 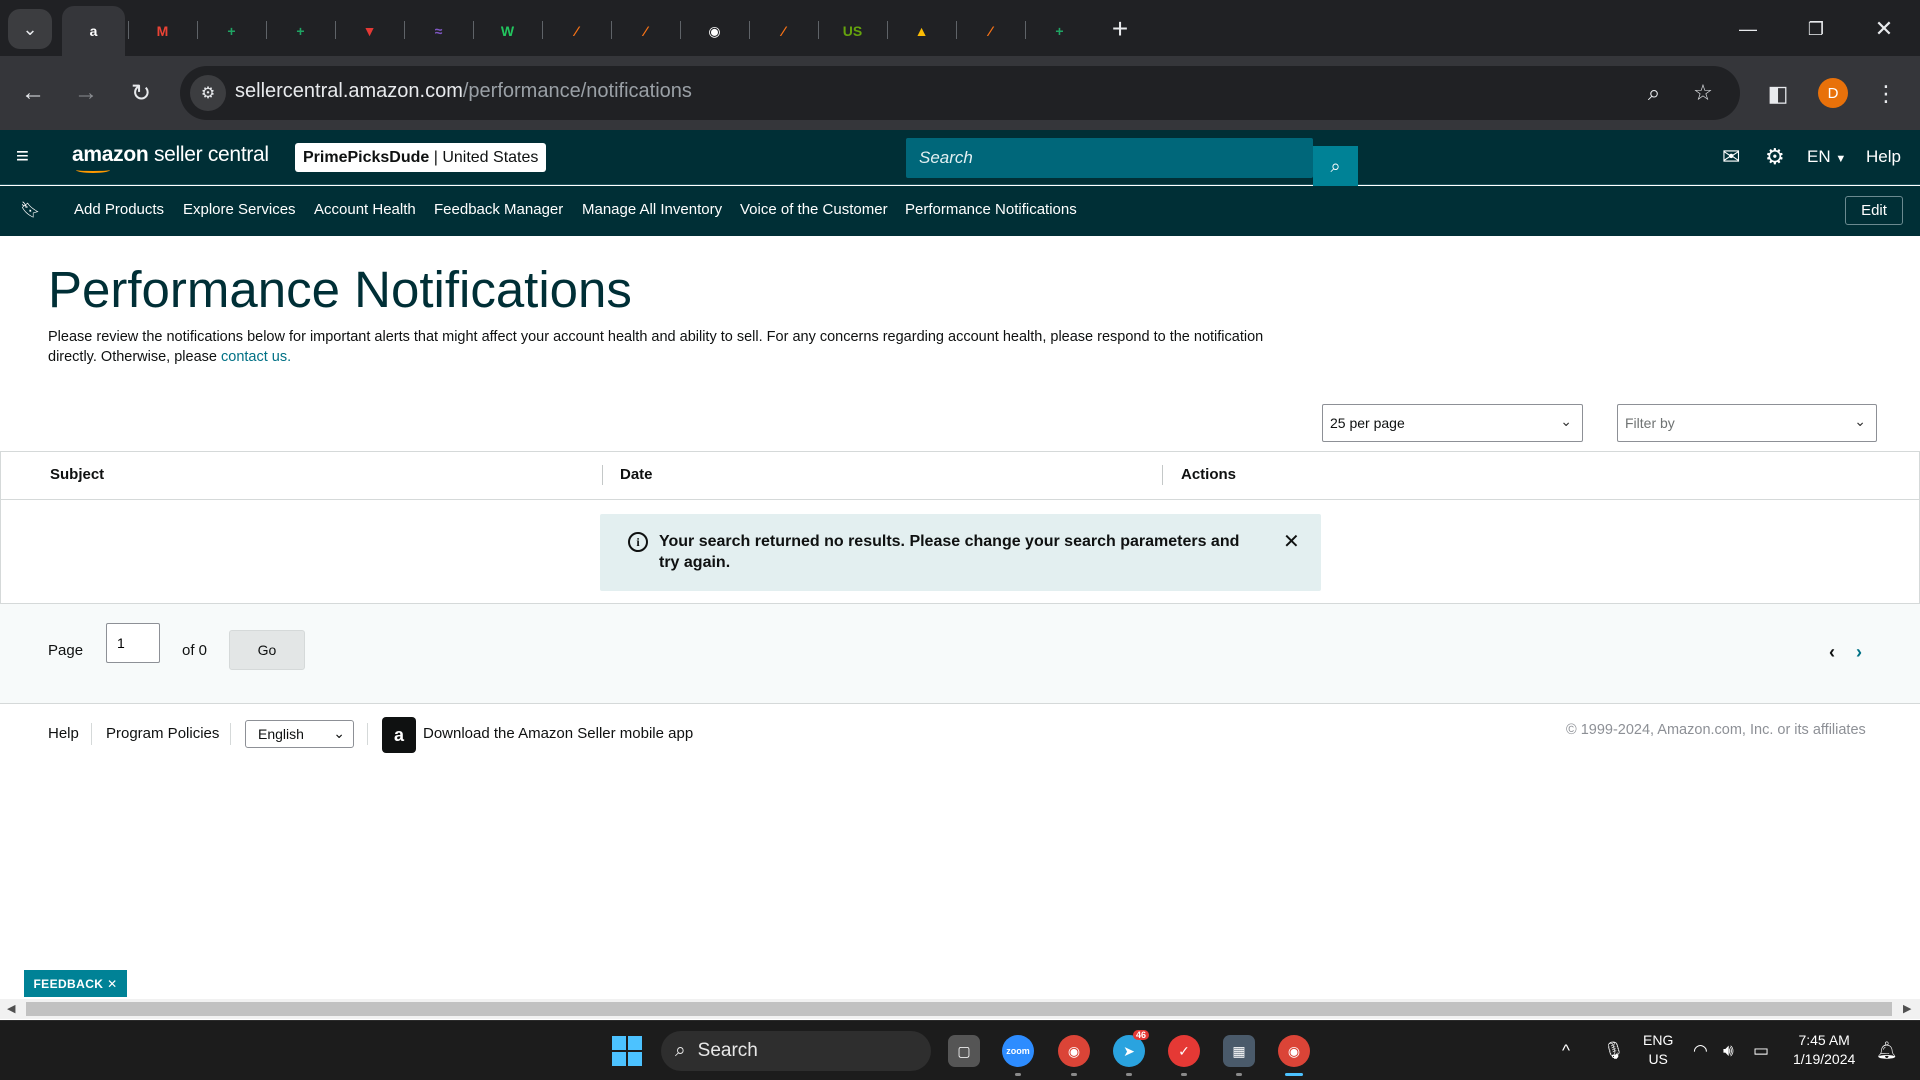 I want to click on telegram-app-icon: ➤ 46, so click(x=1131, y=1048).